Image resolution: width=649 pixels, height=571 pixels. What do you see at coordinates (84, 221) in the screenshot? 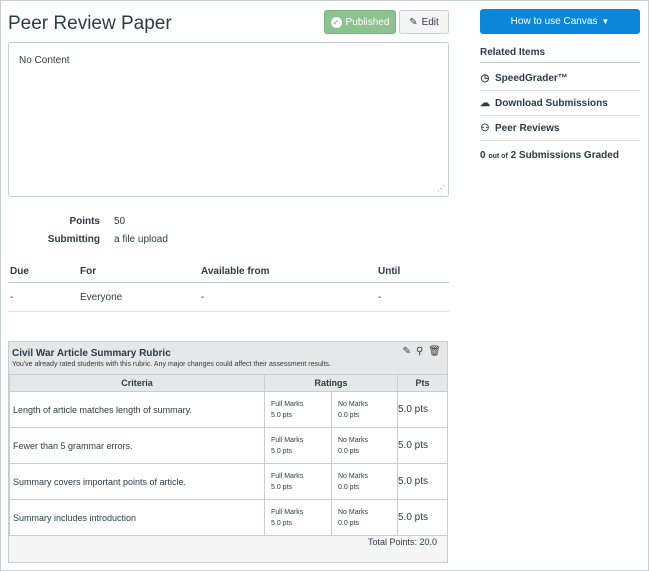
I see `points-label: Points` at bounding box center [84, 221].